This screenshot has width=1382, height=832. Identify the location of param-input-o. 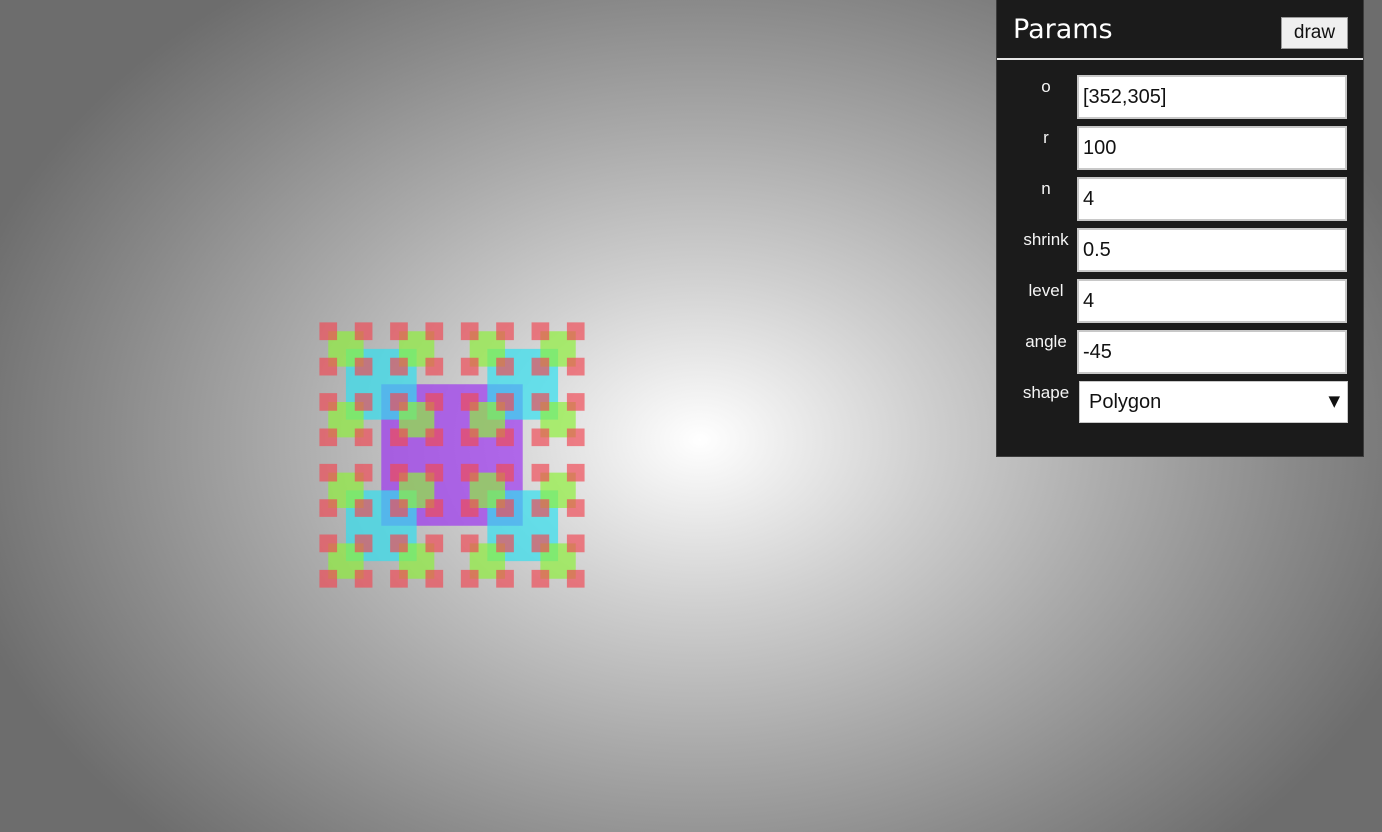
(1212, 97).